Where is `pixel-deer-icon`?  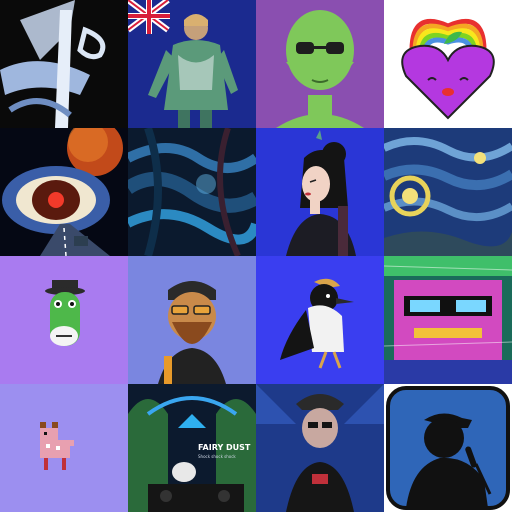
pixel-deer-icon is located at coordinates (64, 448).